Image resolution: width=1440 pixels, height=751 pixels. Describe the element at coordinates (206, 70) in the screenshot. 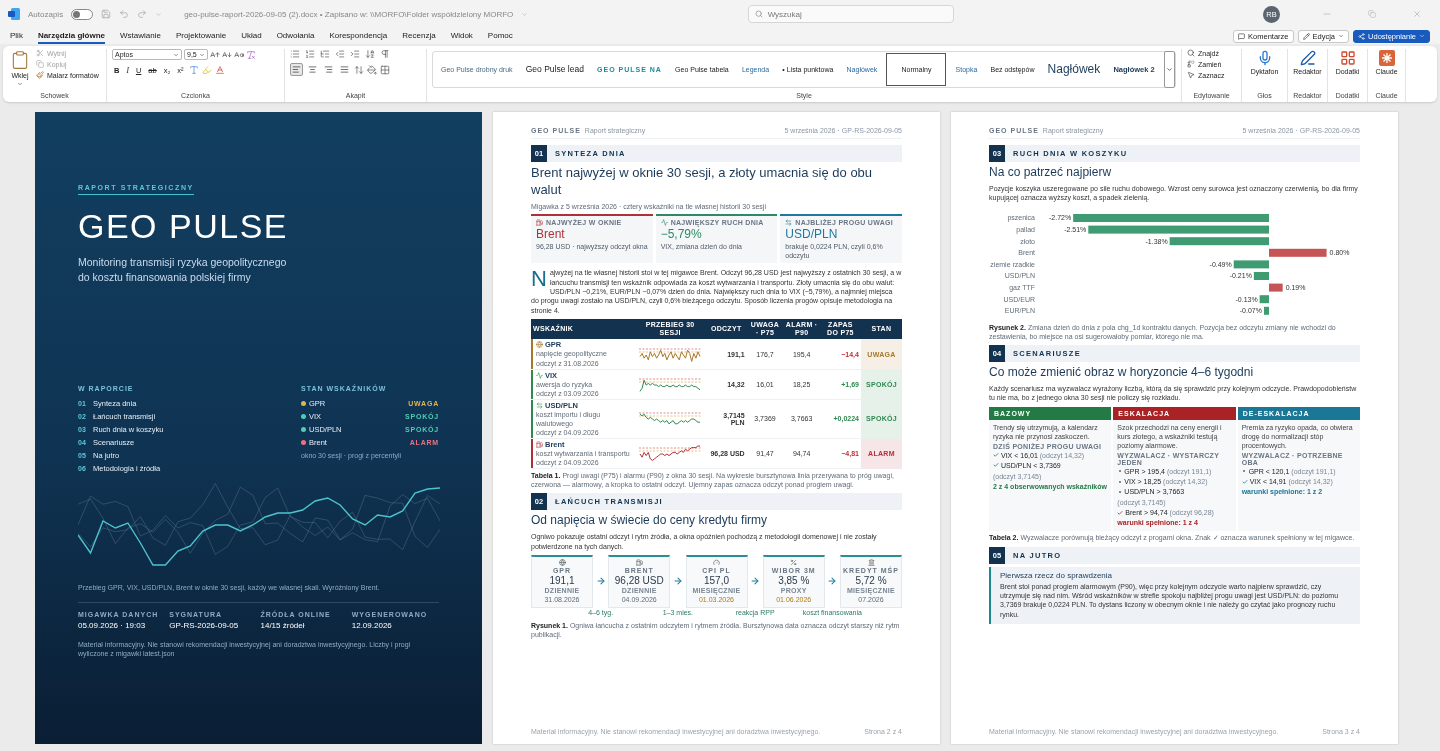

I see `highlighter-icon` at that location.